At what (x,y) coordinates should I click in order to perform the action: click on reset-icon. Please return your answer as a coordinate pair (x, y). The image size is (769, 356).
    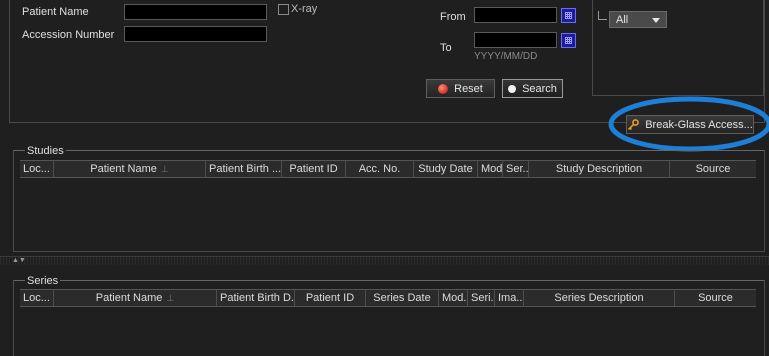
    Looking at the image, I should click on (443, 88).